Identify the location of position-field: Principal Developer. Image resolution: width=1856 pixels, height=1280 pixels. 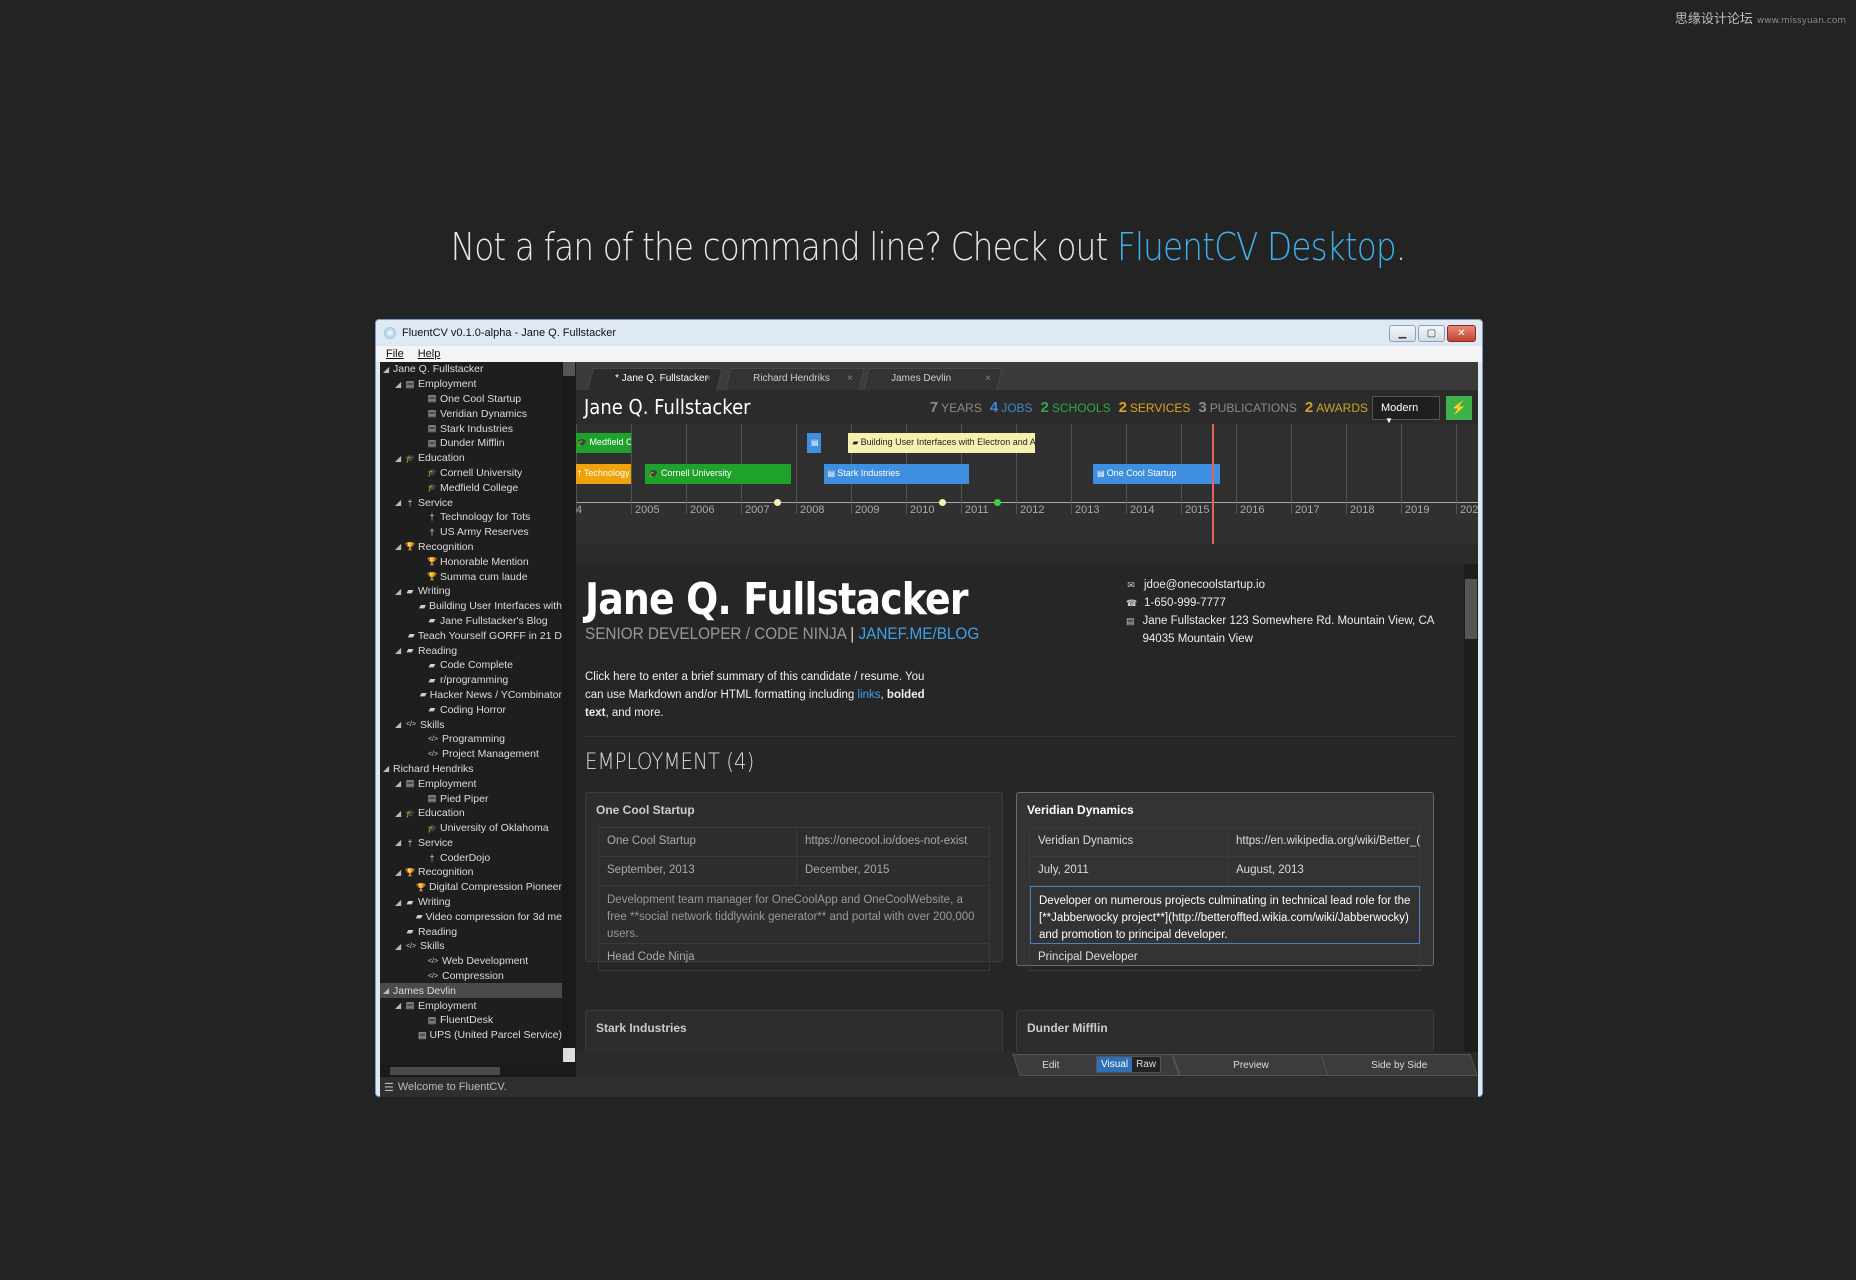
(1225, 957).